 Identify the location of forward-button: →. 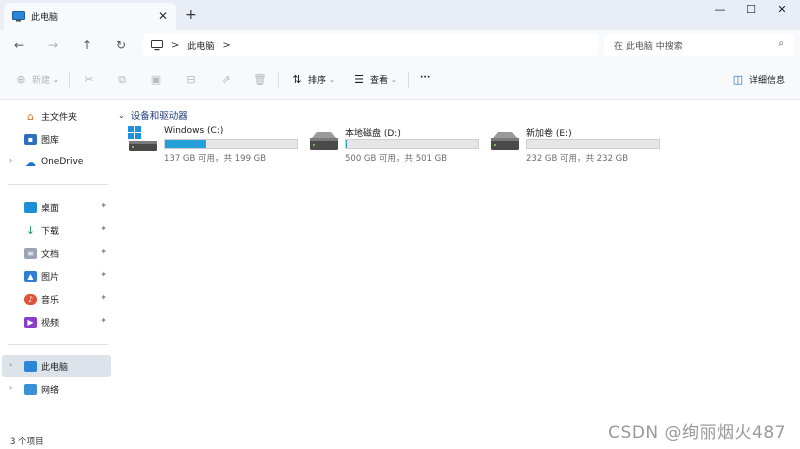
(53, 45).